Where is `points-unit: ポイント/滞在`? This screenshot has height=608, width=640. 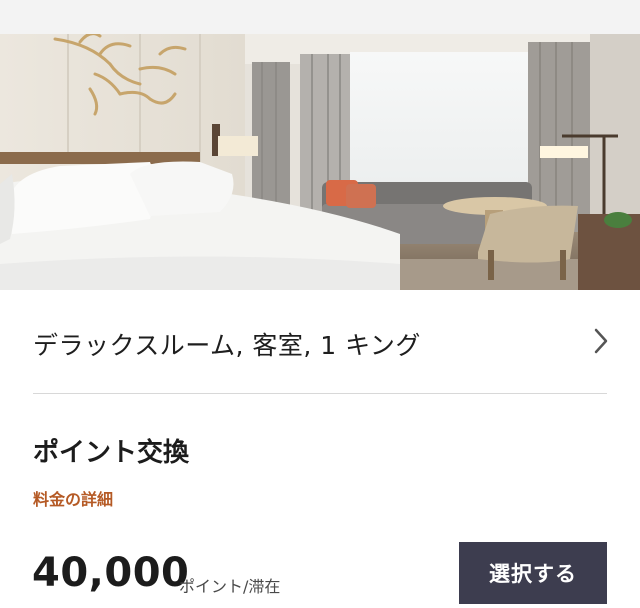 points-unit: ポイント/滞在 is located at coordinates (230, 586).